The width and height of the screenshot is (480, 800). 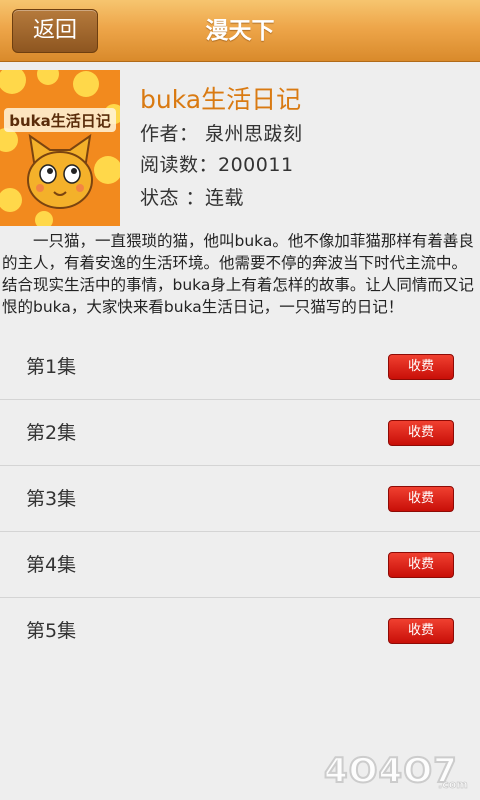 What do you see at coordinates (55, 31) in the screenshot?
I see `back-button: 返回` at bounding box center [55, 31].